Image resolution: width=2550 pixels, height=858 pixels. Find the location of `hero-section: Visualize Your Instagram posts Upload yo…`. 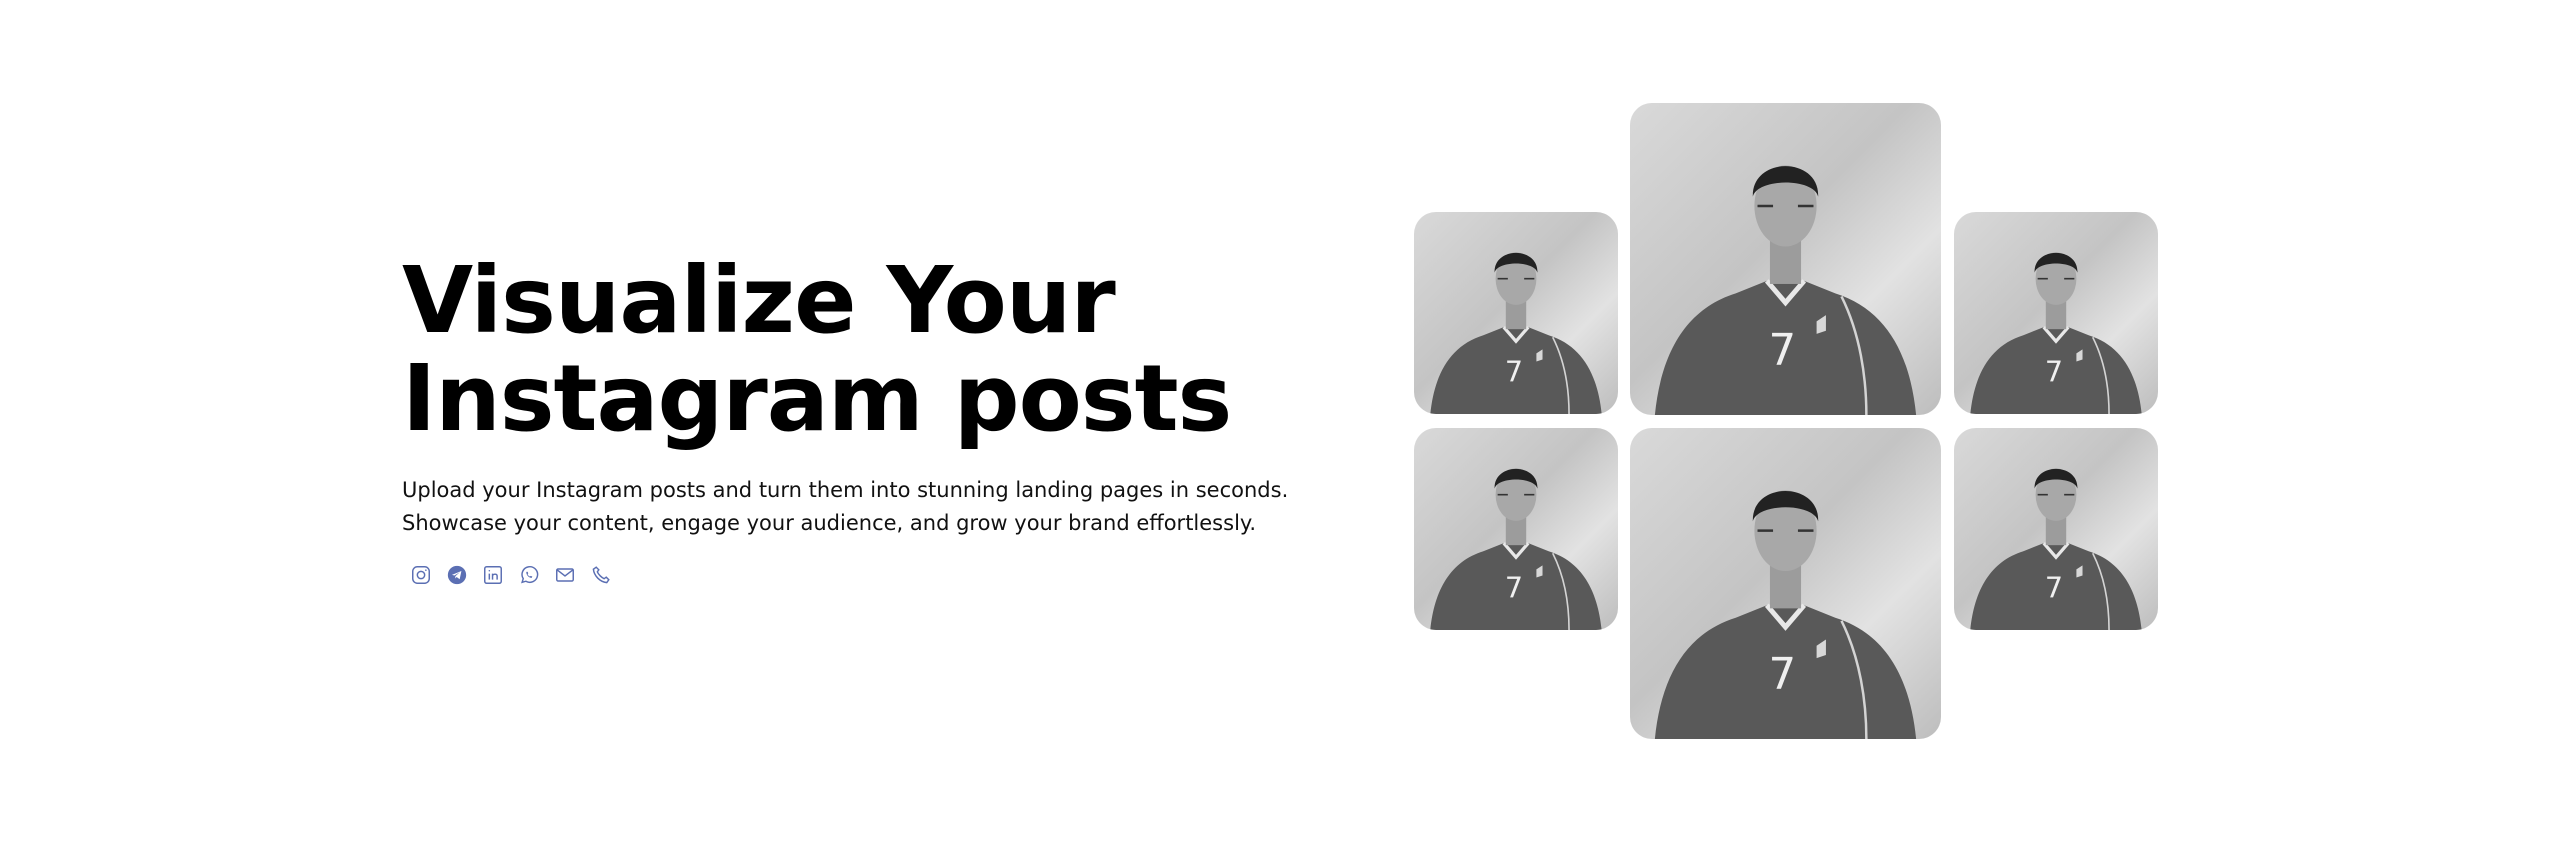

hero-section: Visualize Your Instagram posts Upload yo… is located at coordinates (852, 420).